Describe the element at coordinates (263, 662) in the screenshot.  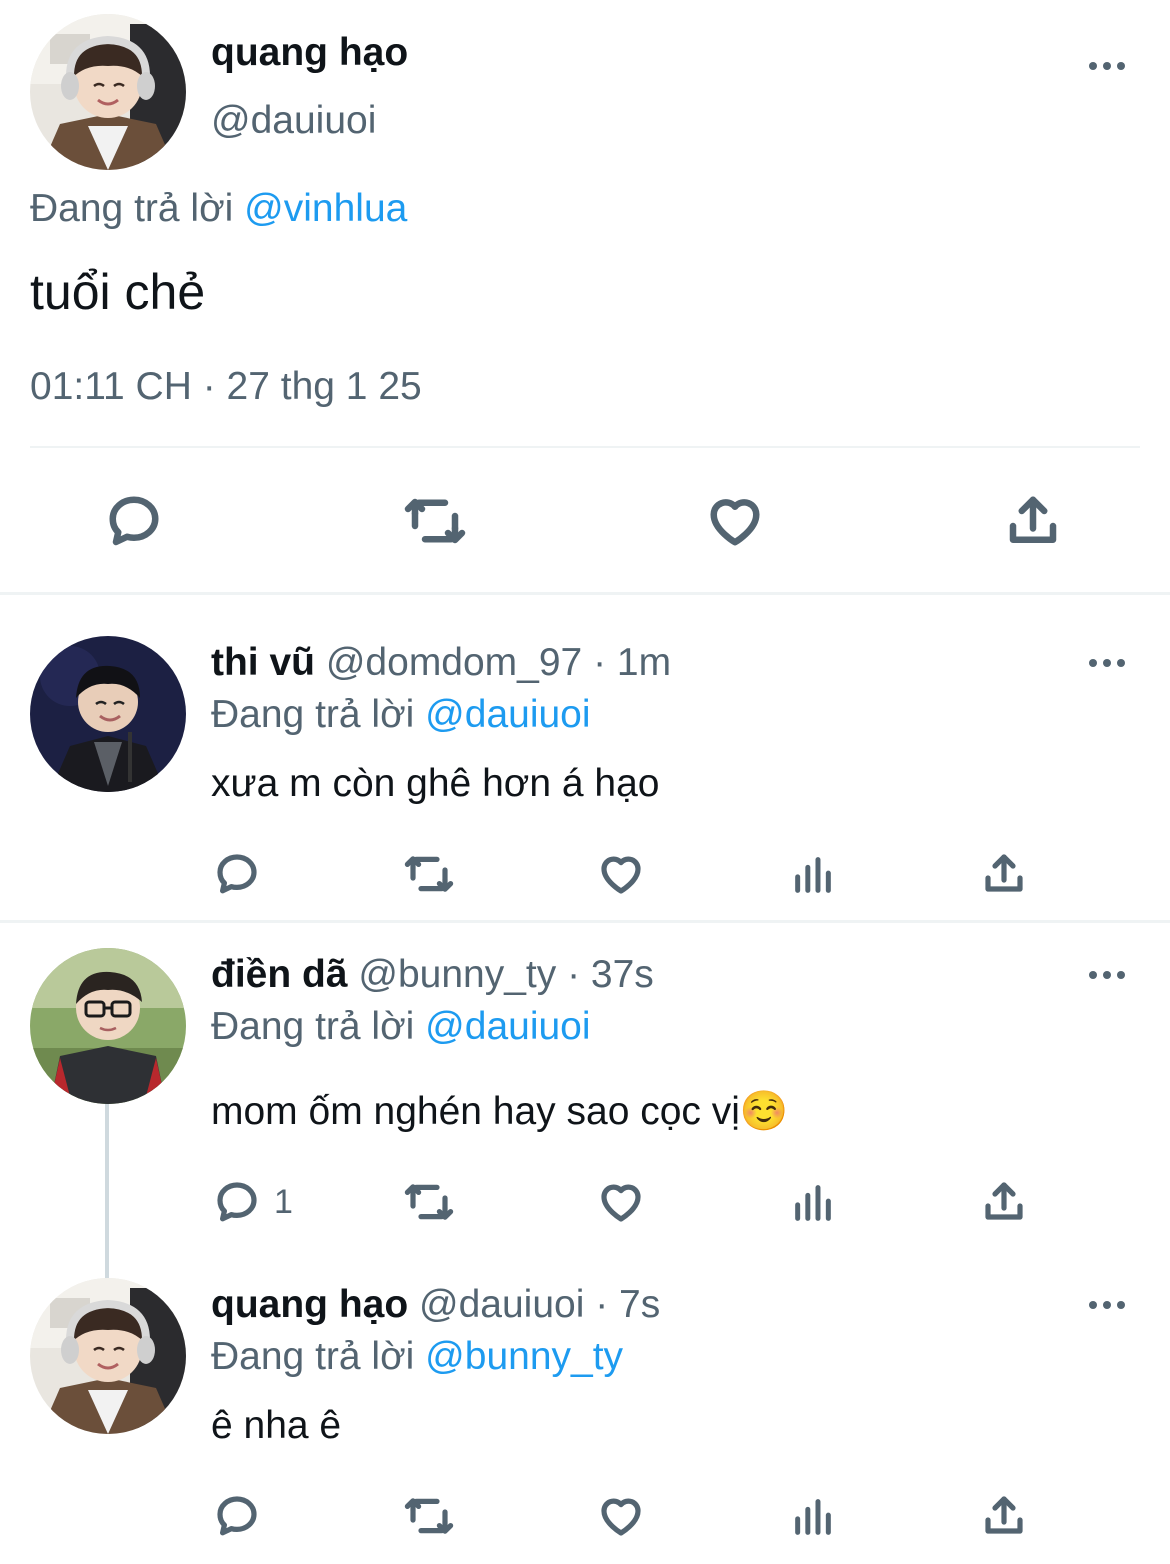
I see `display-name: thi vũ` at that location.